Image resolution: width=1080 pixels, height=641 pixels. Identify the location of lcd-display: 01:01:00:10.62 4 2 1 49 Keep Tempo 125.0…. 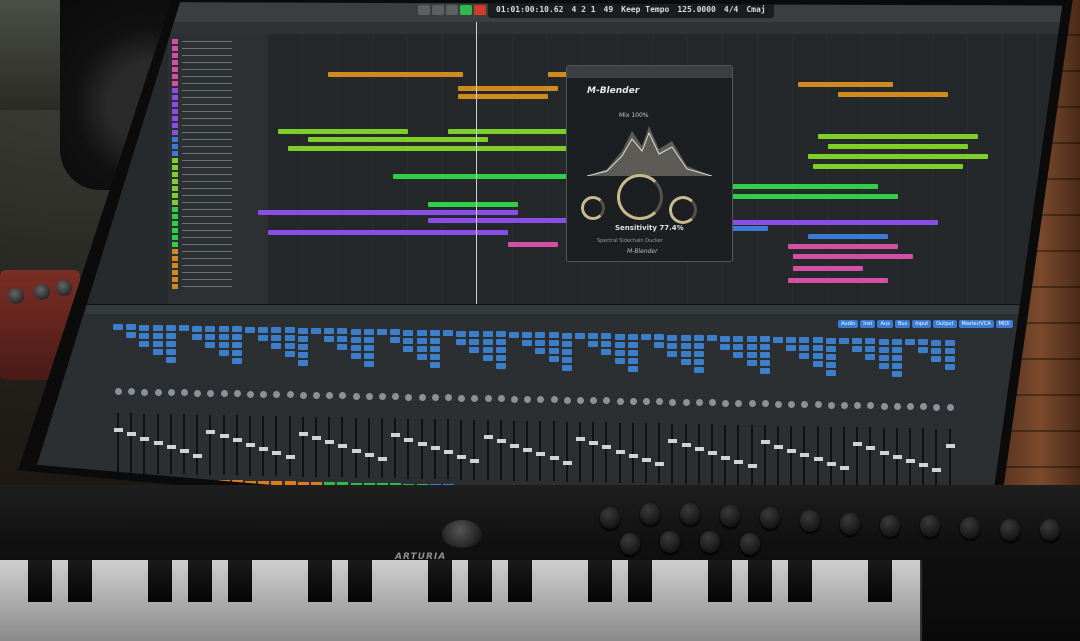
(631, 10).